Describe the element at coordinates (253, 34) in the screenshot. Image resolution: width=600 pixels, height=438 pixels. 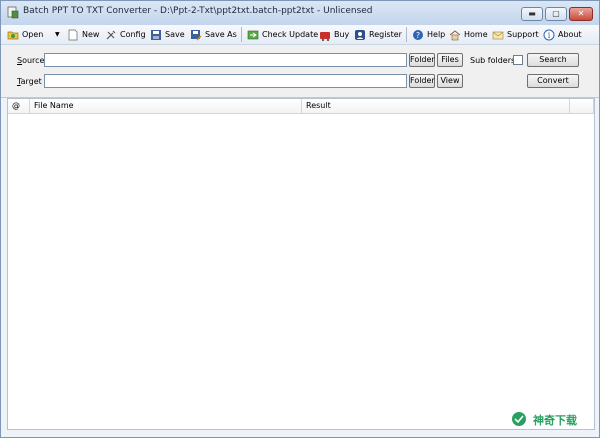
I see `update-icon` at that location.